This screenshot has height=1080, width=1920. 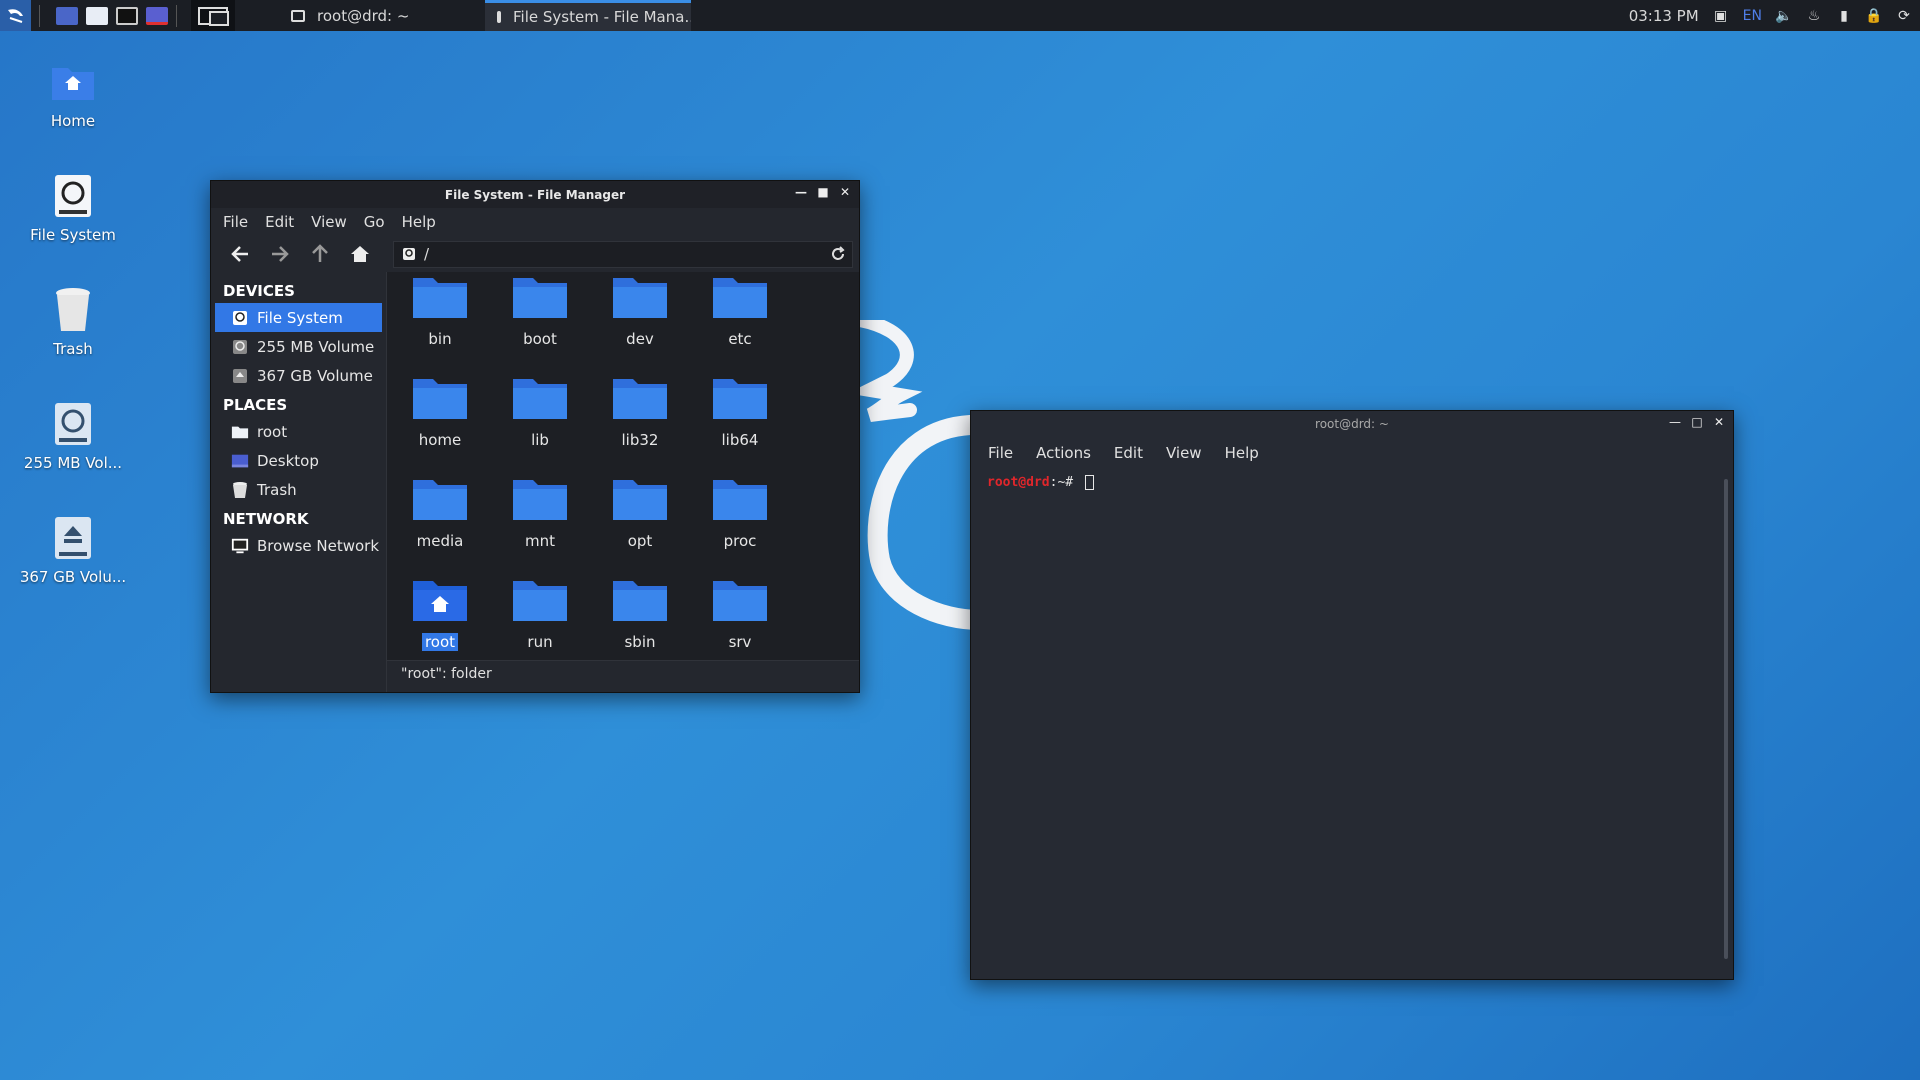 I want to click on clock: 03:13 PM, so click(x=1664, y=16).